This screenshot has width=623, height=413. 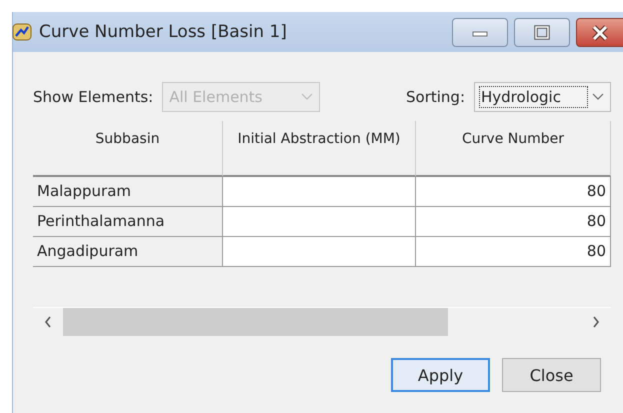 What do you see at coordinates (128, 252) in the screenshot?
I see `table-cell: Angadipuram` at bounding box center [128, 252].